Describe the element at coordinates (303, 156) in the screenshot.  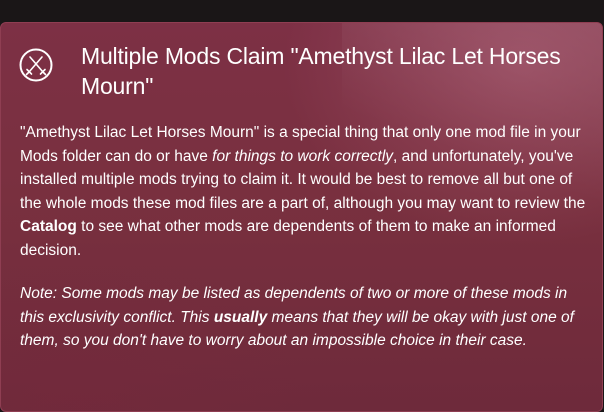
I see `explanation-emphasis: for things to work correctly` at that location.